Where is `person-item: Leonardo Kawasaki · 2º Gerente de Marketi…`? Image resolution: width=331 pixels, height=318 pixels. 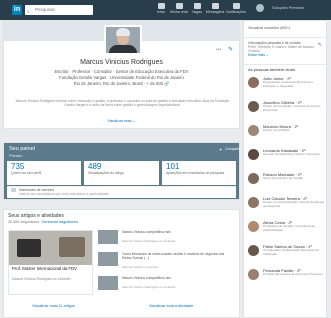 person-item: Leonardo Kawasaki · 2º Gerente de Marketi… is located at coordinates (287, 159).